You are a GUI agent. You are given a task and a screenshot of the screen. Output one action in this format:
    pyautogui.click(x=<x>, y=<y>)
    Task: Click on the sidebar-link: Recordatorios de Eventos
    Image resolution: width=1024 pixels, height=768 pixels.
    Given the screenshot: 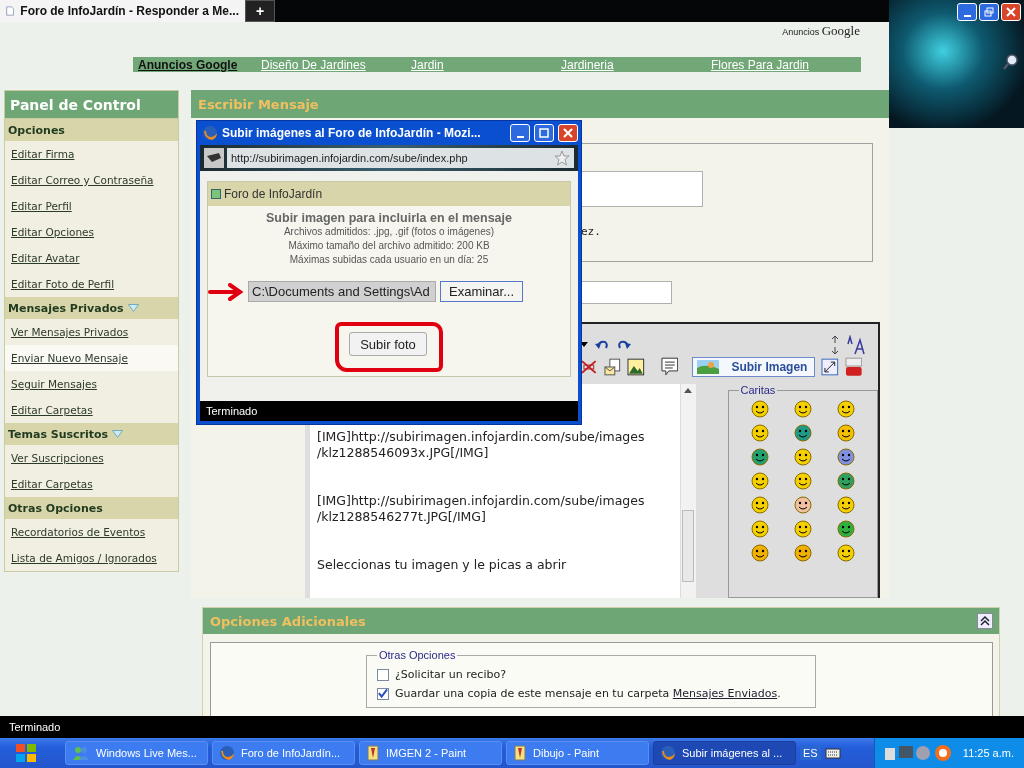 What is the action you would take?
    pyautogui.click(x=78, y=532)
    